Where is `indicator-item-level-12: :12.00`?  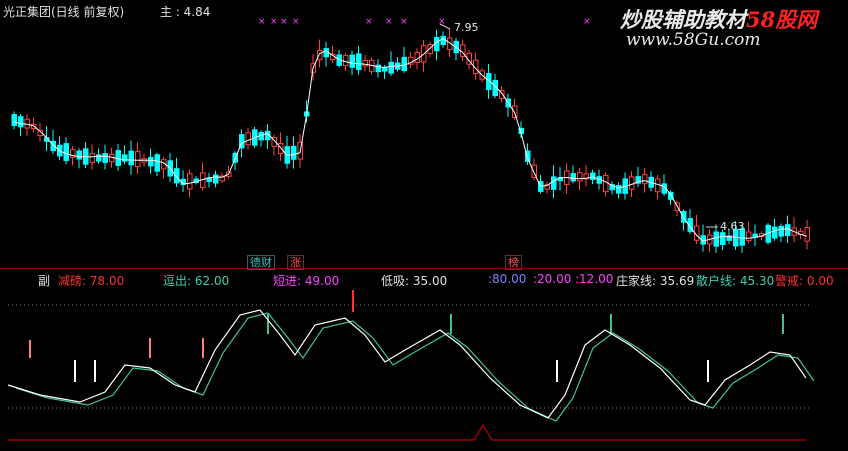 indicator-item-level-12: :12.00 is located at coordinates (594, 279).